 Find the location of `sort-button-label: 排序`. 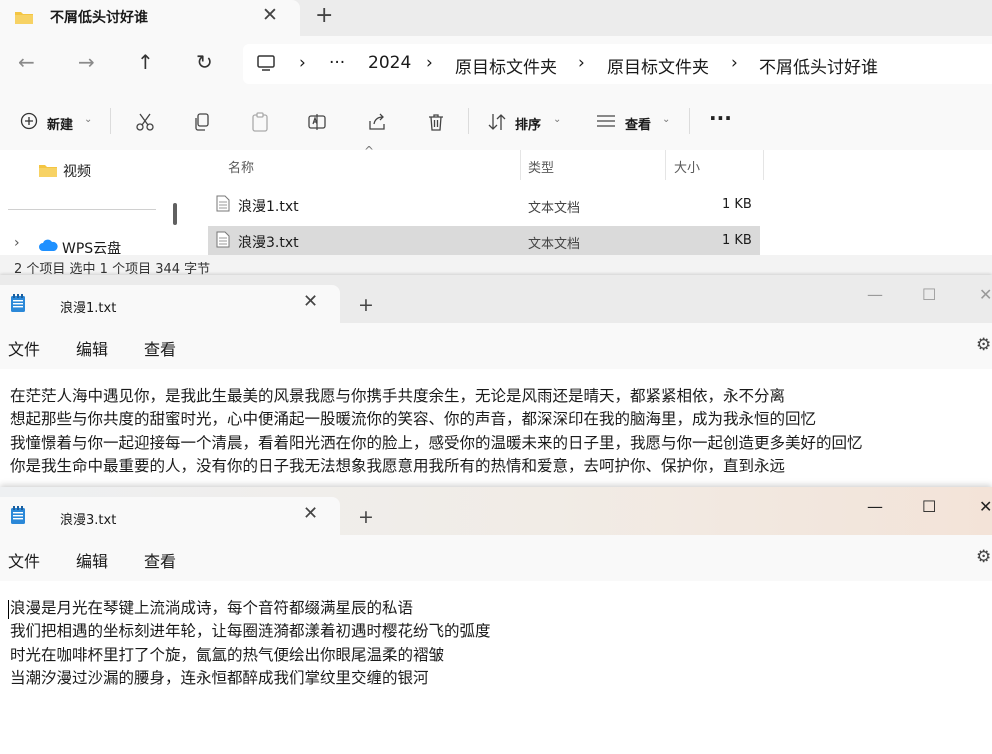

sort-button-label: 排序 is located at coordinates (528, 123).